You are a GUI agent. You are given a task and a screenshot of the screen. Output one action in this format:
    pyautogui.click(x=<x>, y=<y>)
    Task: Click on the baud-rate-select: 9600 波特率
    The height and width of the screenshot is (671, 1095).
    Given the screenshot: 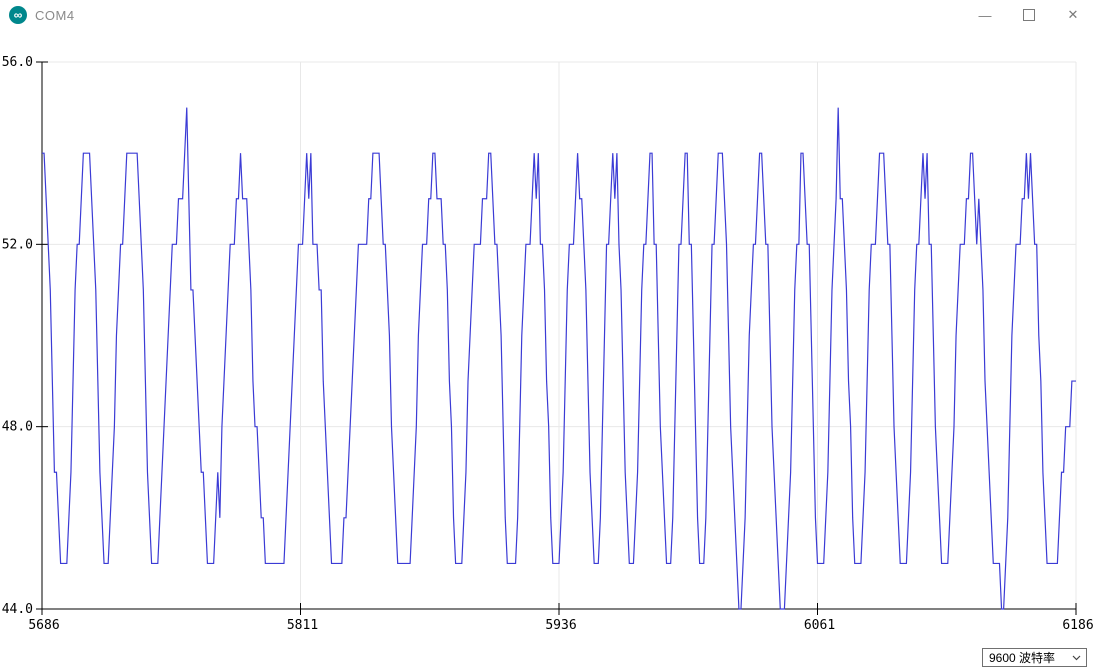 What is the action you would take?
    pyautogui.click(x=1034, y=657)
    